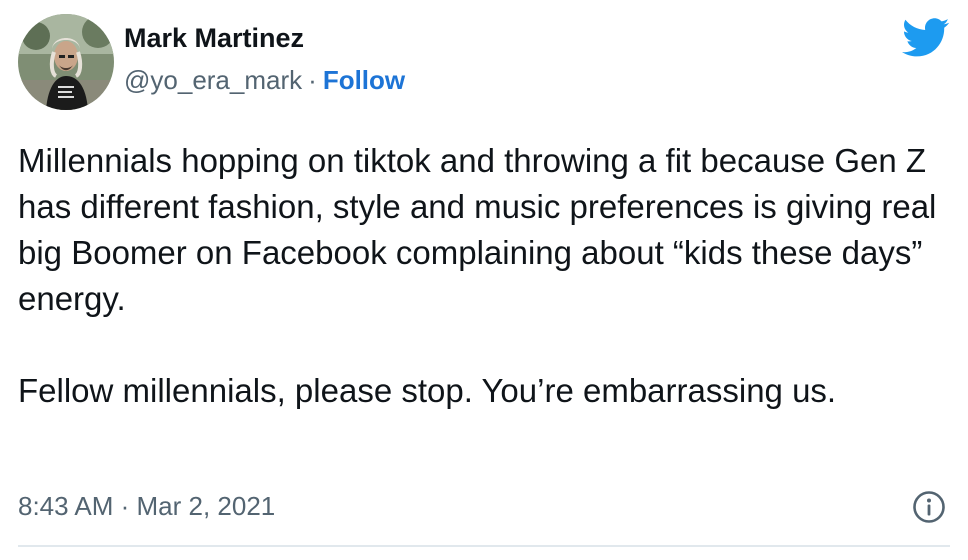  What do you see at coordinates (146, 506) in the screenshot?
I see `tweet-timestamp: 8:43 AM · Mar 2, 2021` at bounding box center [146, 506].